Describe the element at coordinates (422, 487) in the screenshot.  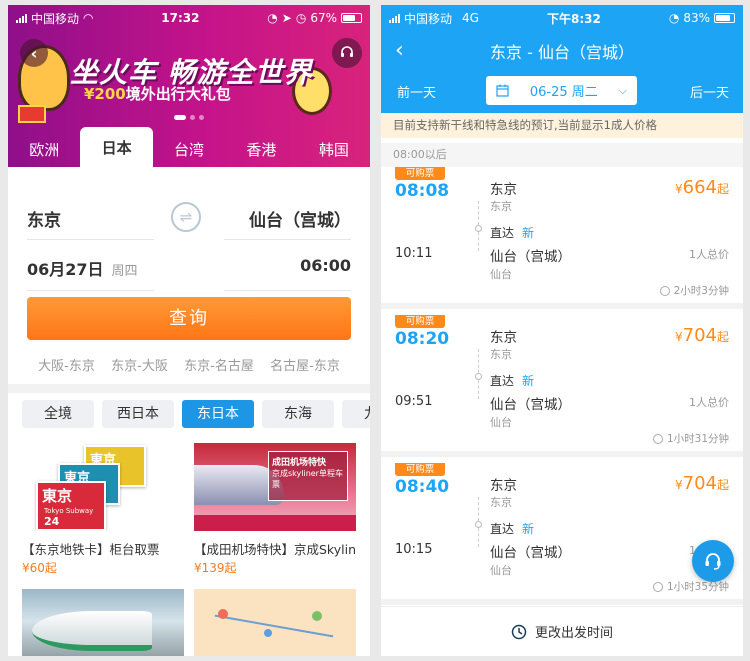
I see `departure-time: 08:40` at that location.